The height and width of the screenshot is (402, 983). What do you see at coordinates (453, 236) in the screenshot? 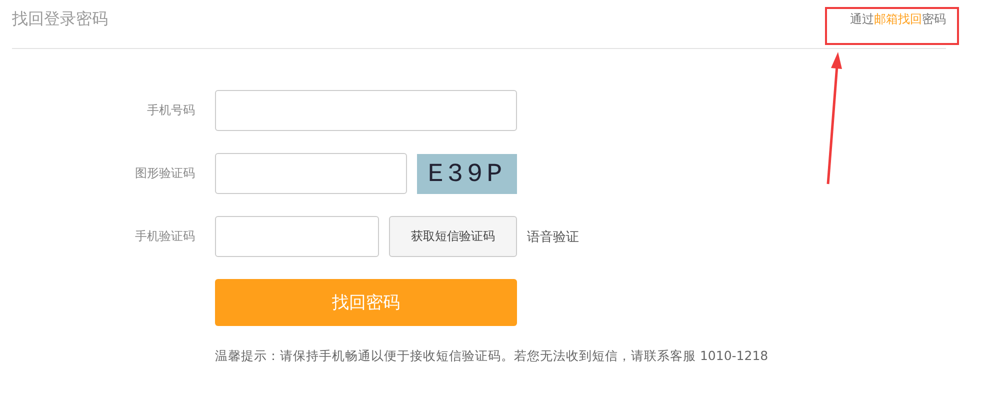
I see `get-sms-code-button: 获取短信验证码` at bounding box center [453, 236].